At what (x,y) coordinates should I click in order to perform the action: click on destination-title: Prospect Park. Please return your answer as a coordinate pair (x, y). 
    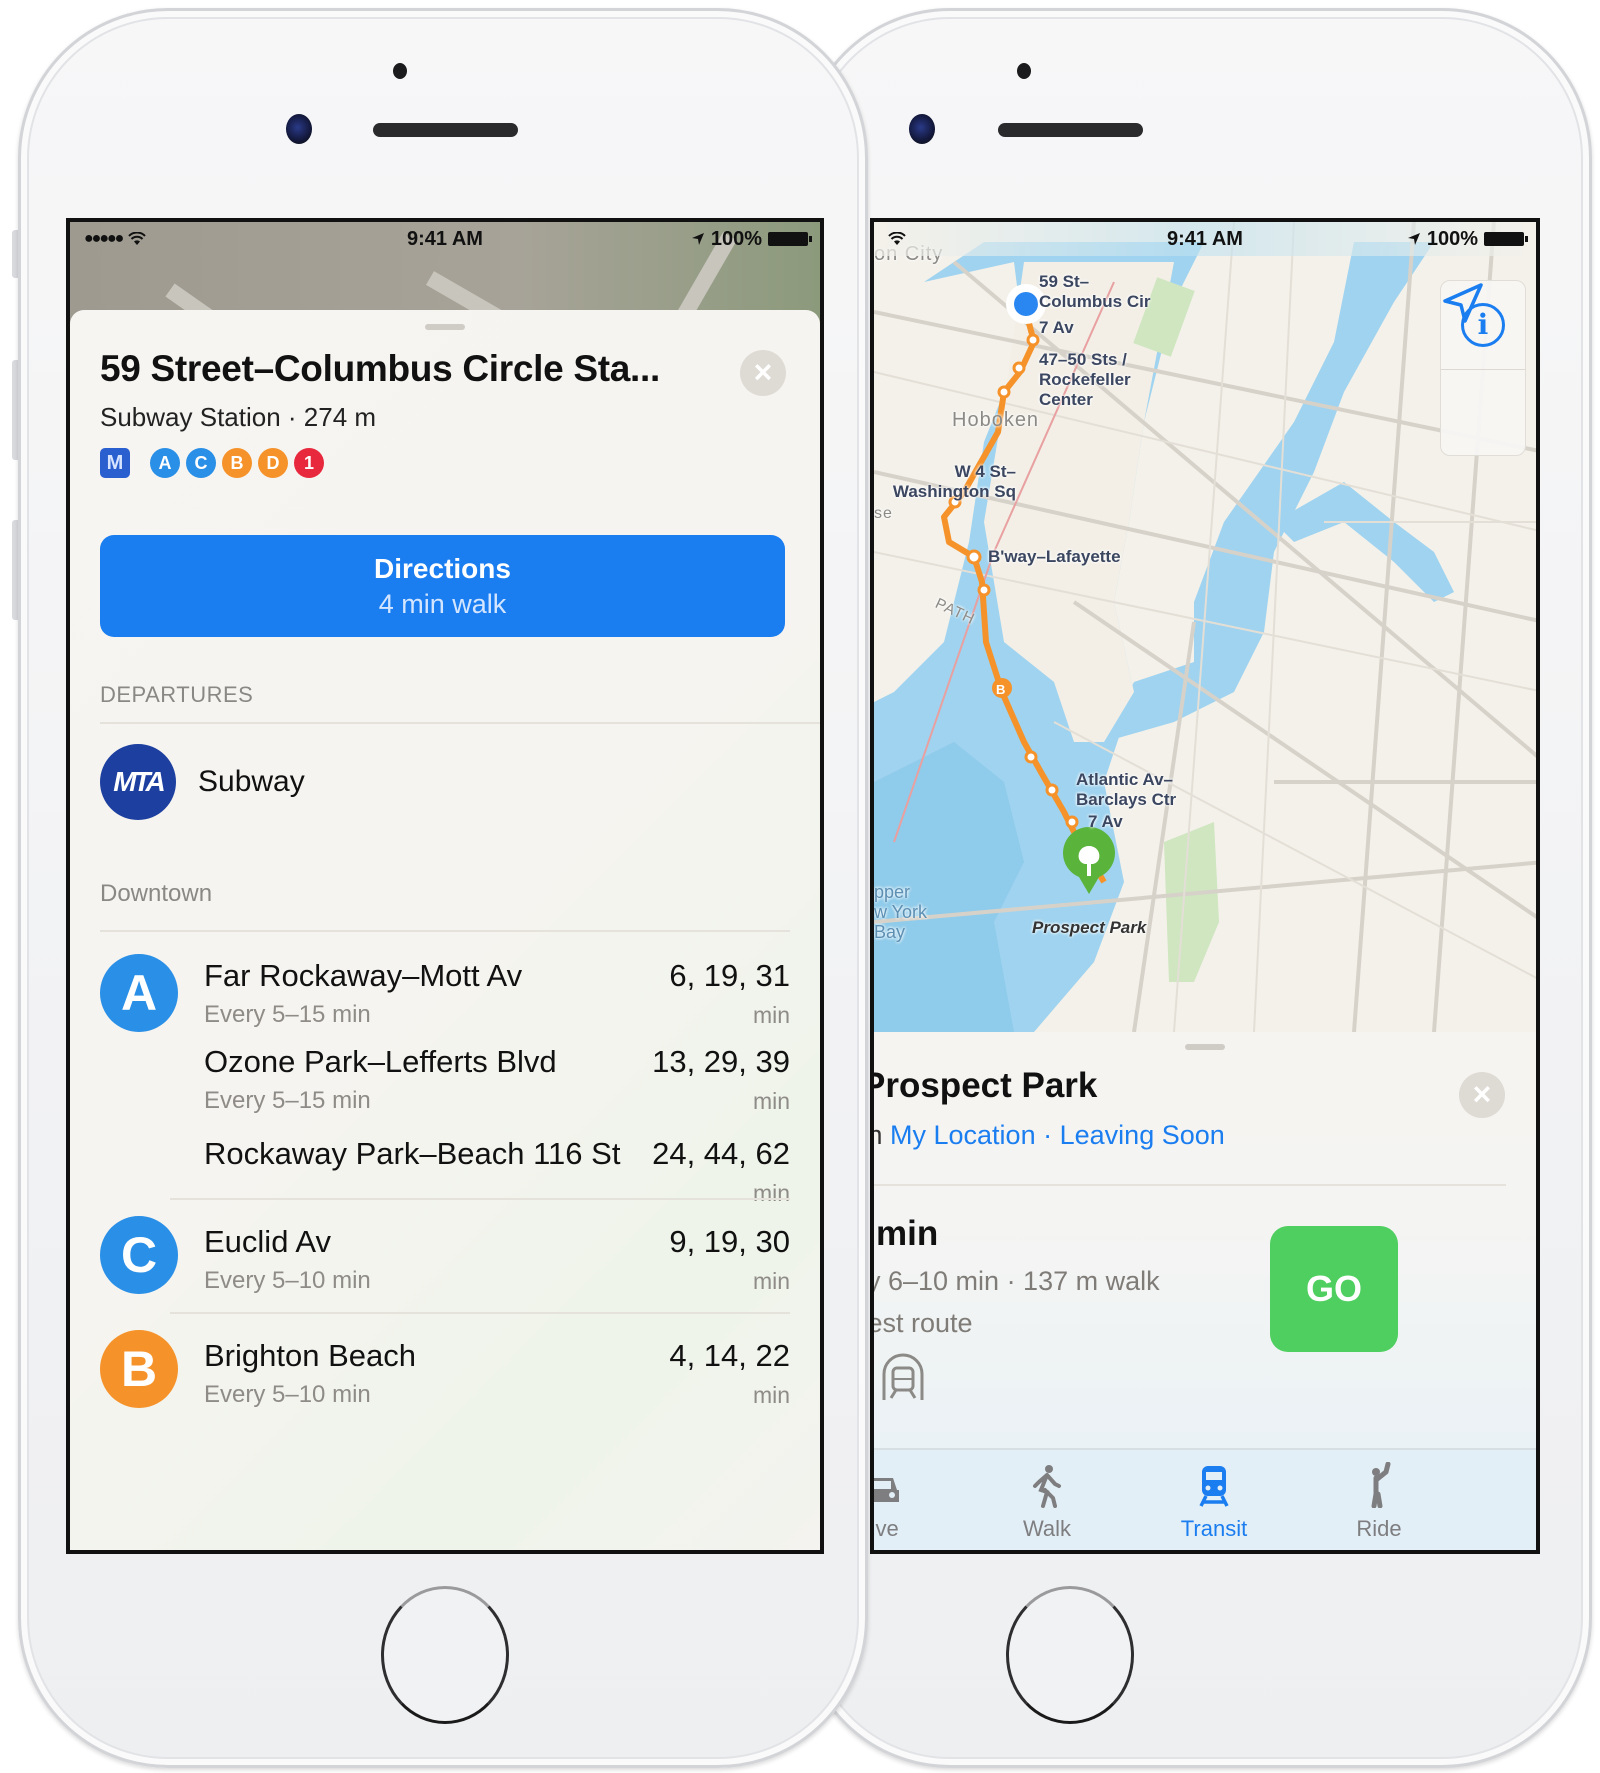
    Looking at the image, I should click on (984, 1085).